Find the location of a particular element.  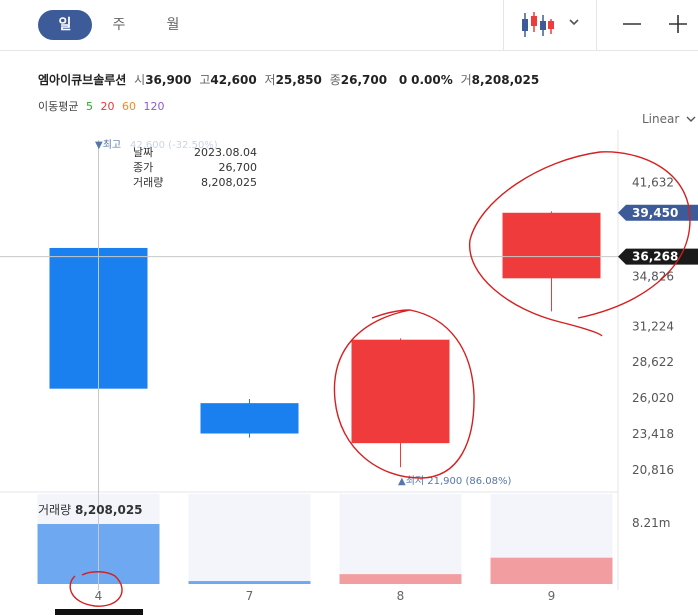

tooltip-row-volume: 거래량 8,208,025 is located at coordinates (195, 182).